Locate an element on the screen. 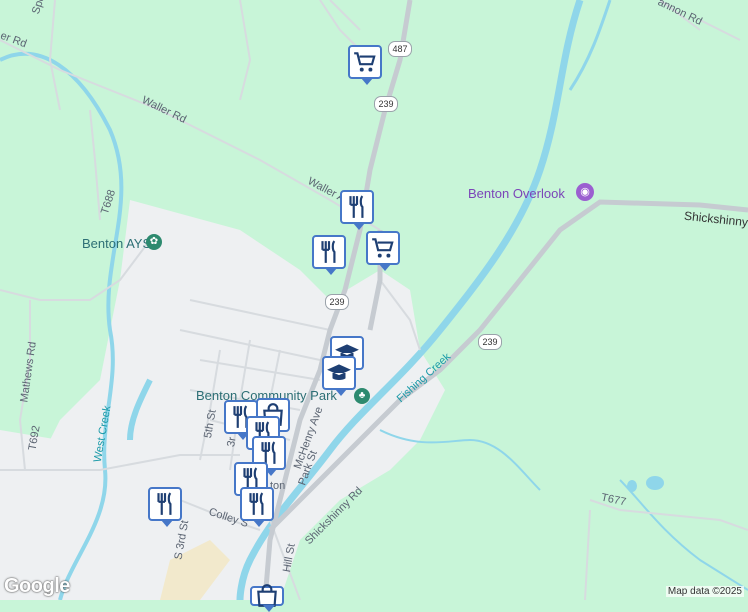 This screenshot has width=748, height=612. pond is located at coordinates (655, 483).